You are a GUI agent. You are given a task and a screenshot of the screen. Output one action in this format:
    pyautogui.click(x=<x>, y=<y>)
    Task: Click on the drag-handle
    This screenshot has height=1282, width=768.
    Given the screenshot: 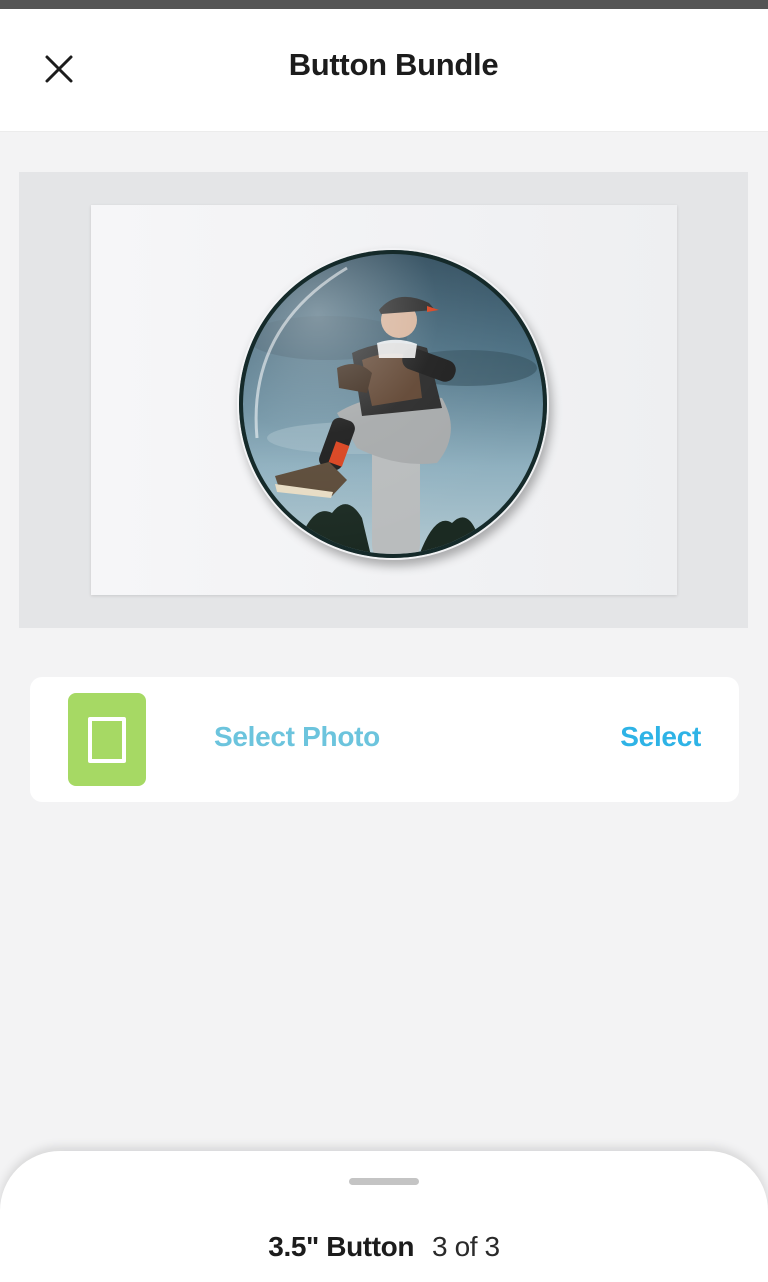 What is the action you would take?
    pyautogui.click(x=384, y=1181)
    